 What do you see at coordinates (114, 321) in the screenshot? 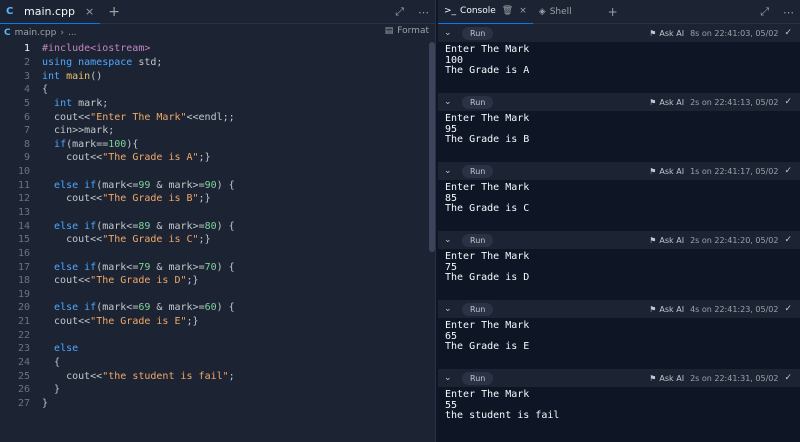
I see `code-text: cout<<"The Grade is E";}` at bounding box center [114, 321].